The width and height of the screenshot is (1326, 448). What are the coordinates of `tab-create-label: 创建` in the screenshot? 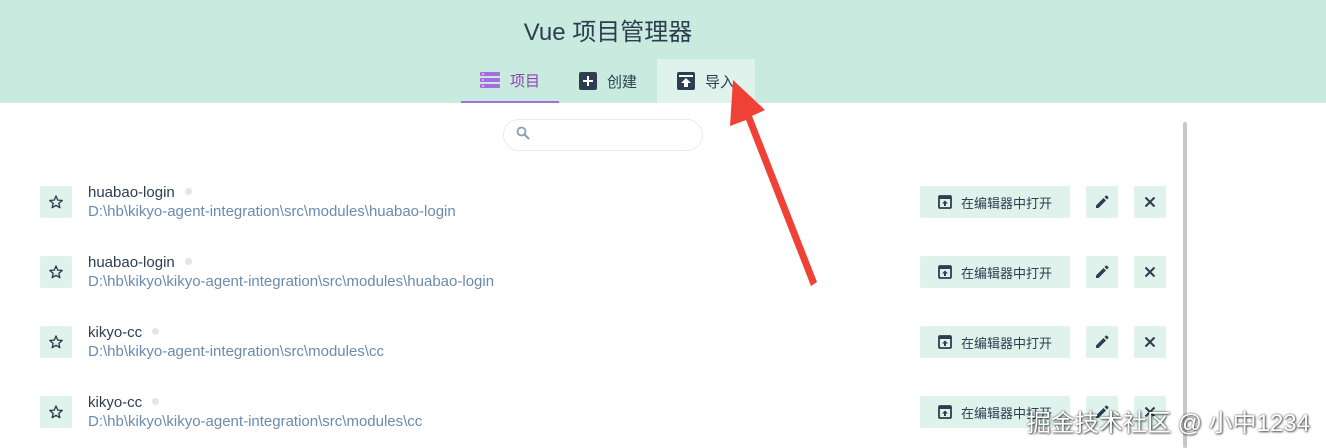 It's located at (621, 82).